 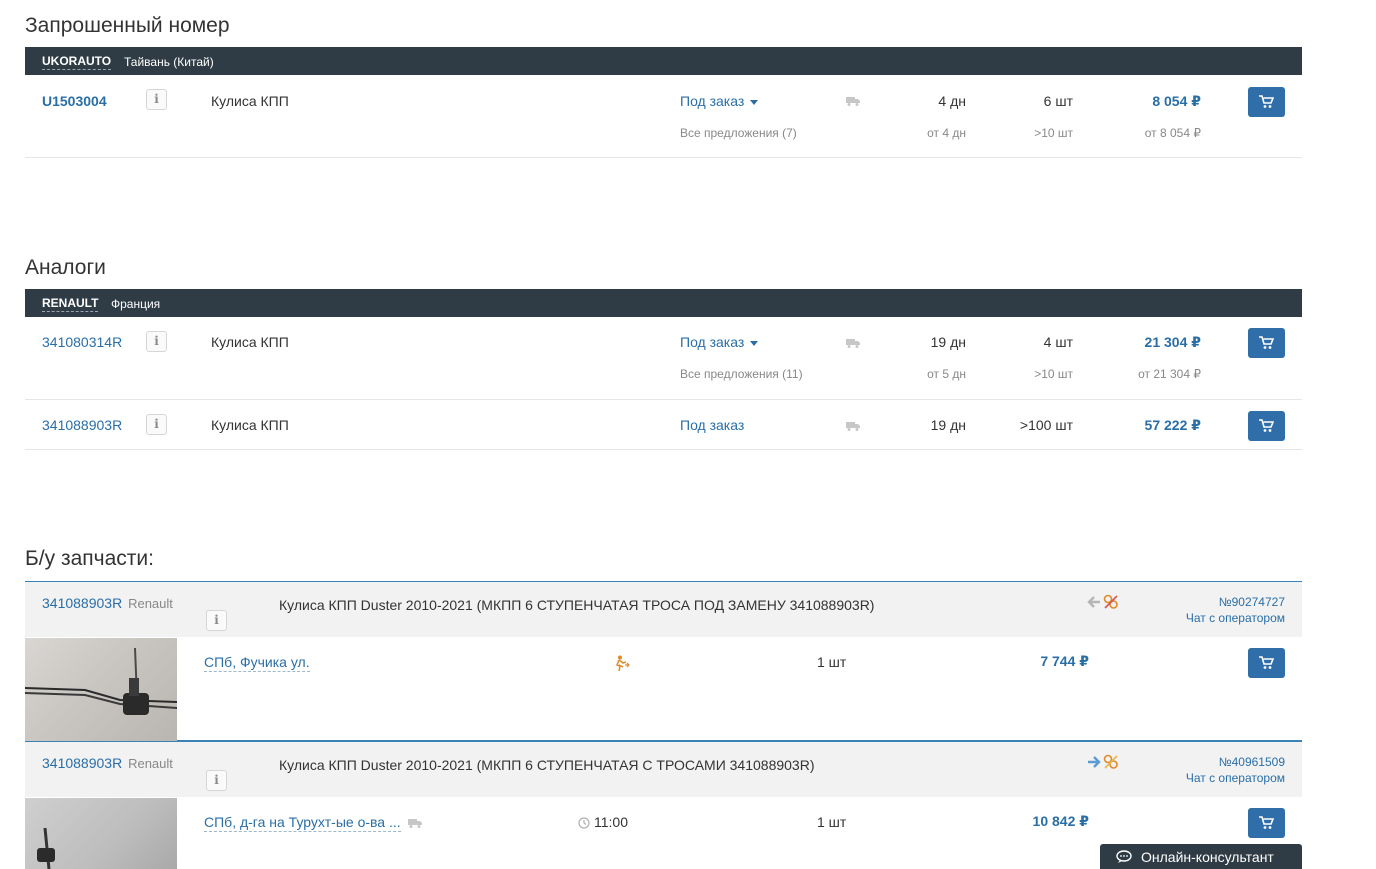 What do you see at coordinates (946, 374) in the screenshot?
I see `delivery-days-from: от 5 дн` at bounding box center [946, 374].